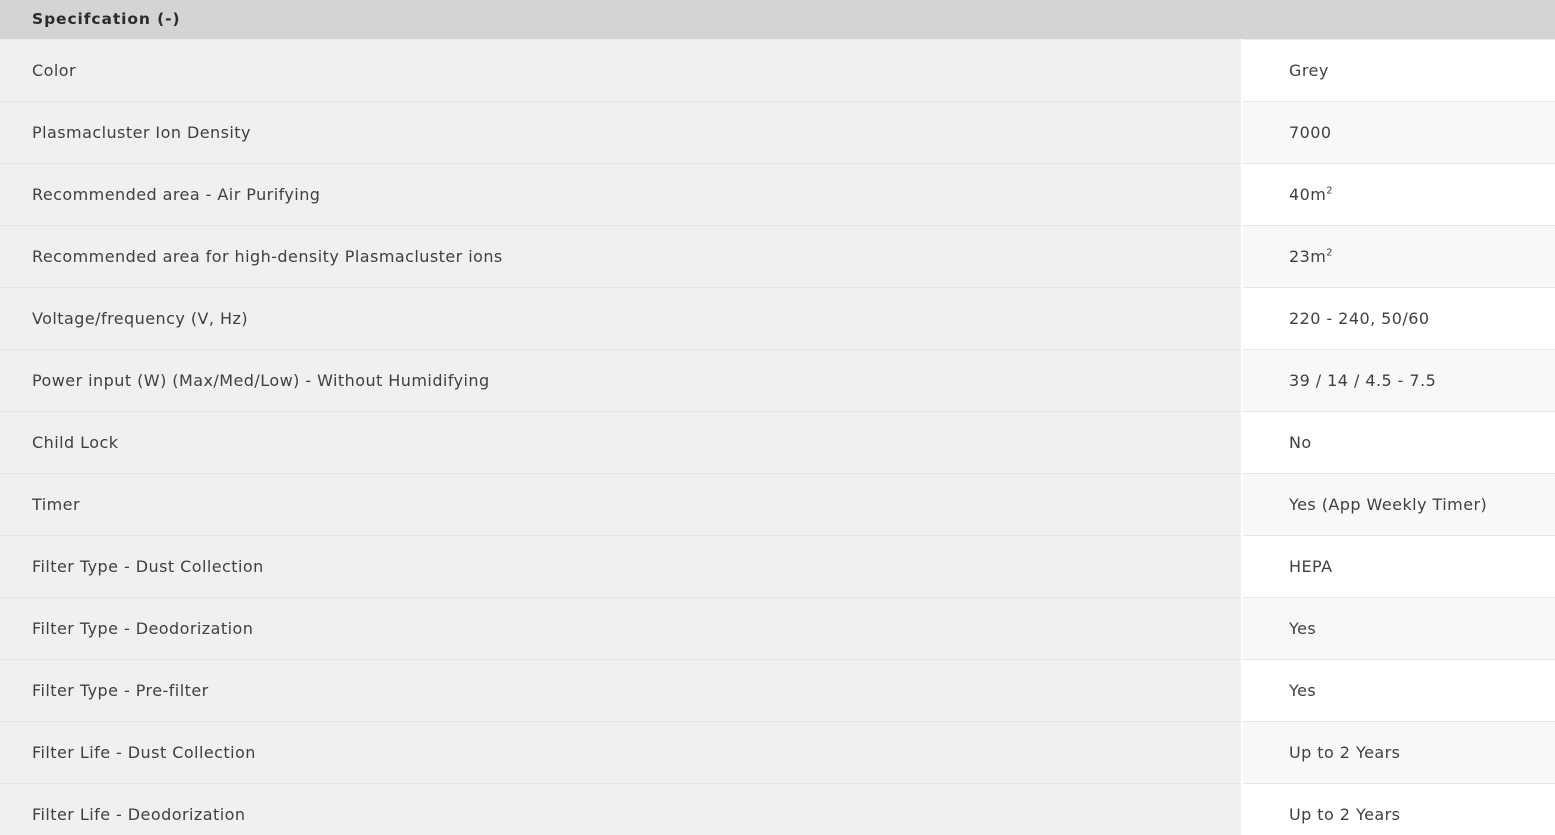 The width and height of the screenshot is (1555, 835). What do you see at coordinates (621, 318) in the screenshot?
I see `spec-label-cell: Voltage/frequency (V, Hz)` at bounding box center [621, 318].